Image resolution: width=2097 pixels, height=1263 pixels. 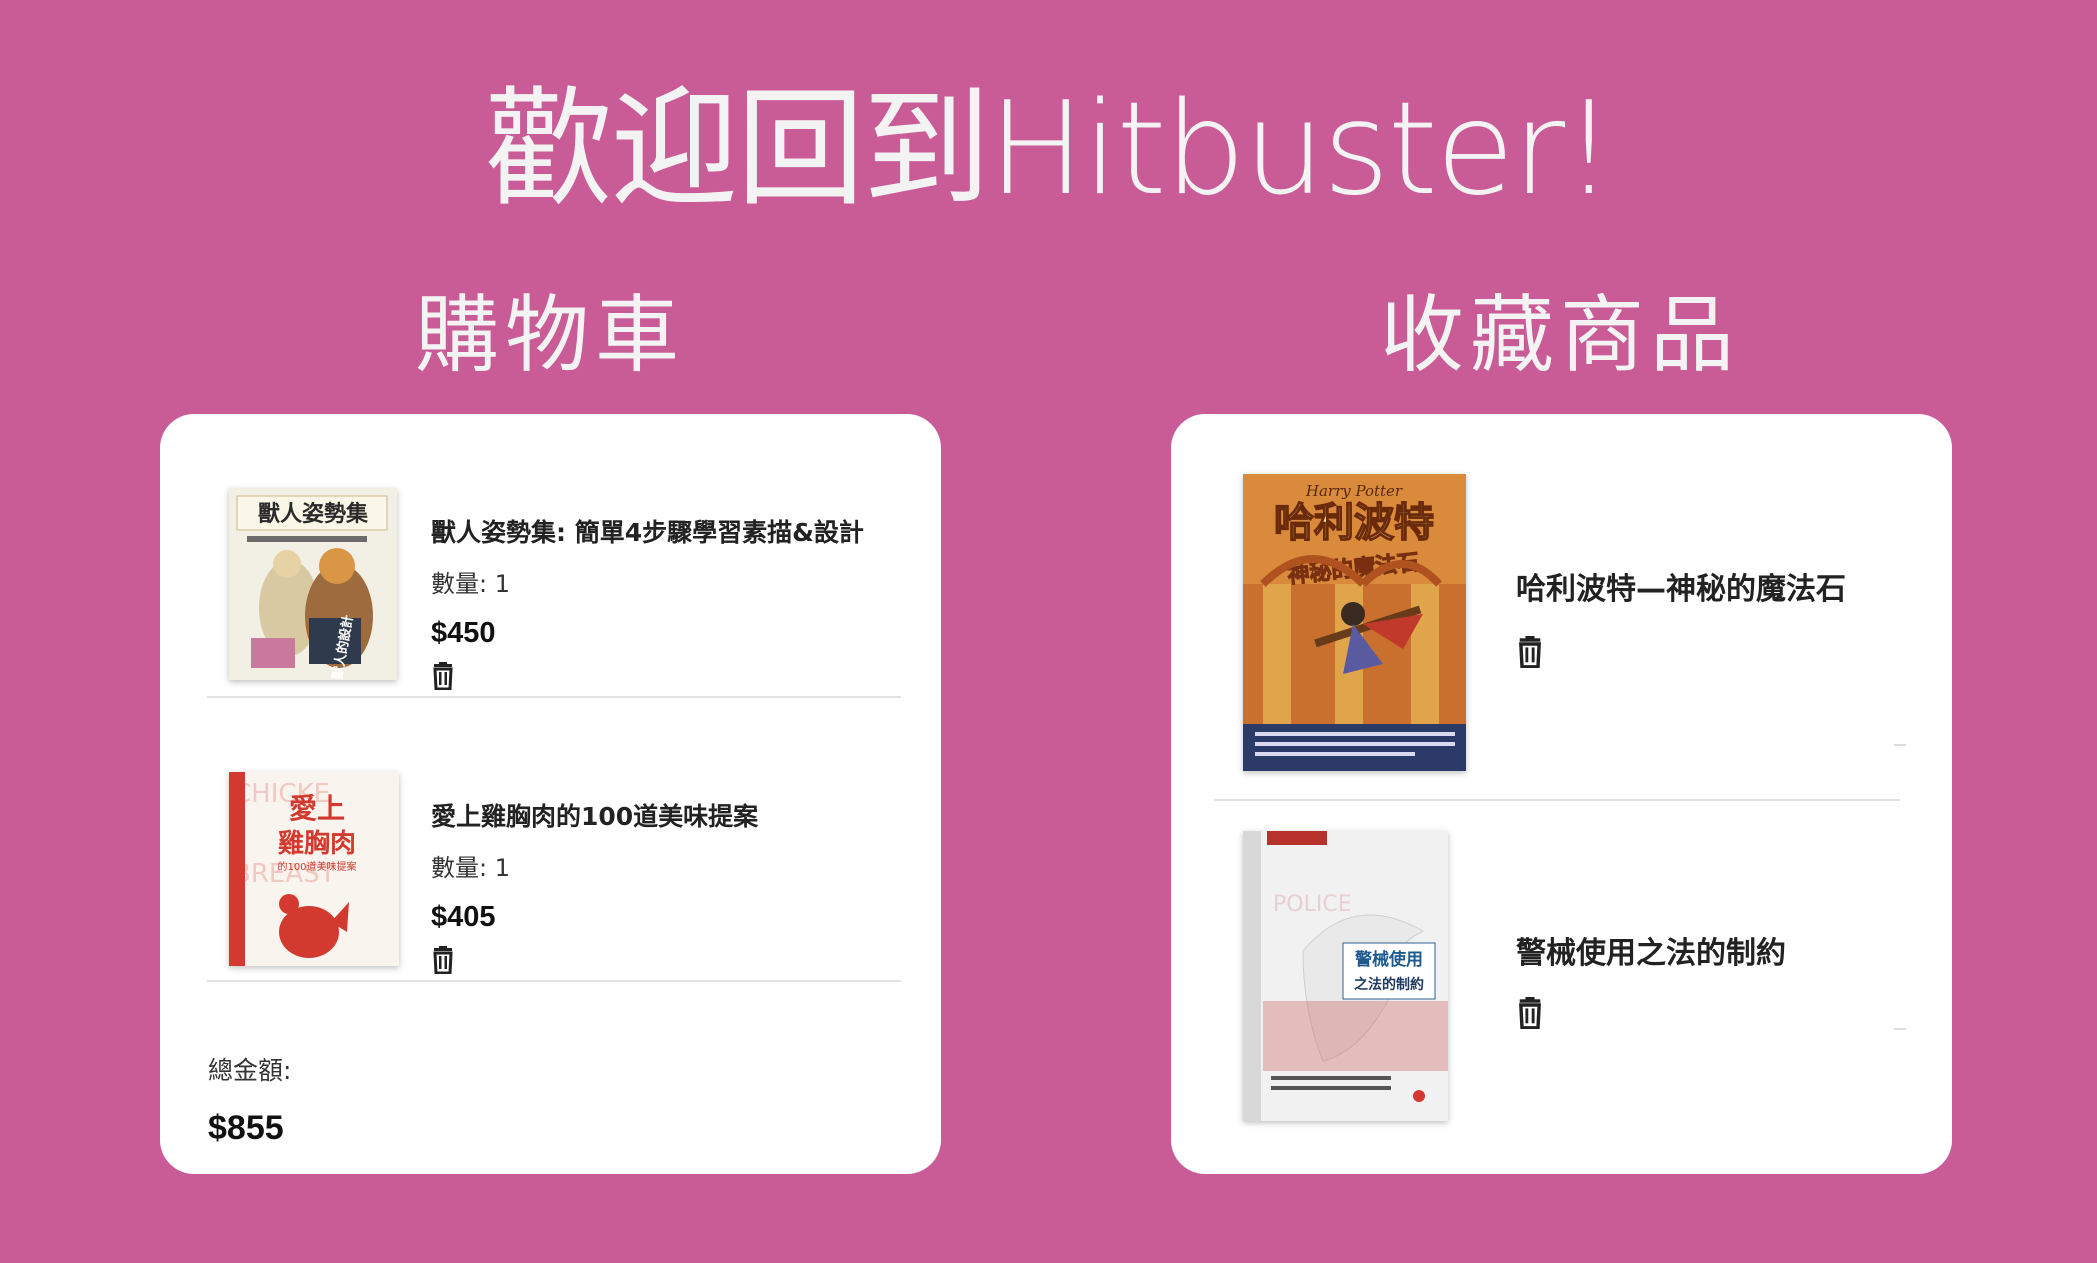 What do you see at coordinates (1388, 959) in the screenshot?
I see `cover-title-text: 警械使用` at bounding box center [1388, 959].